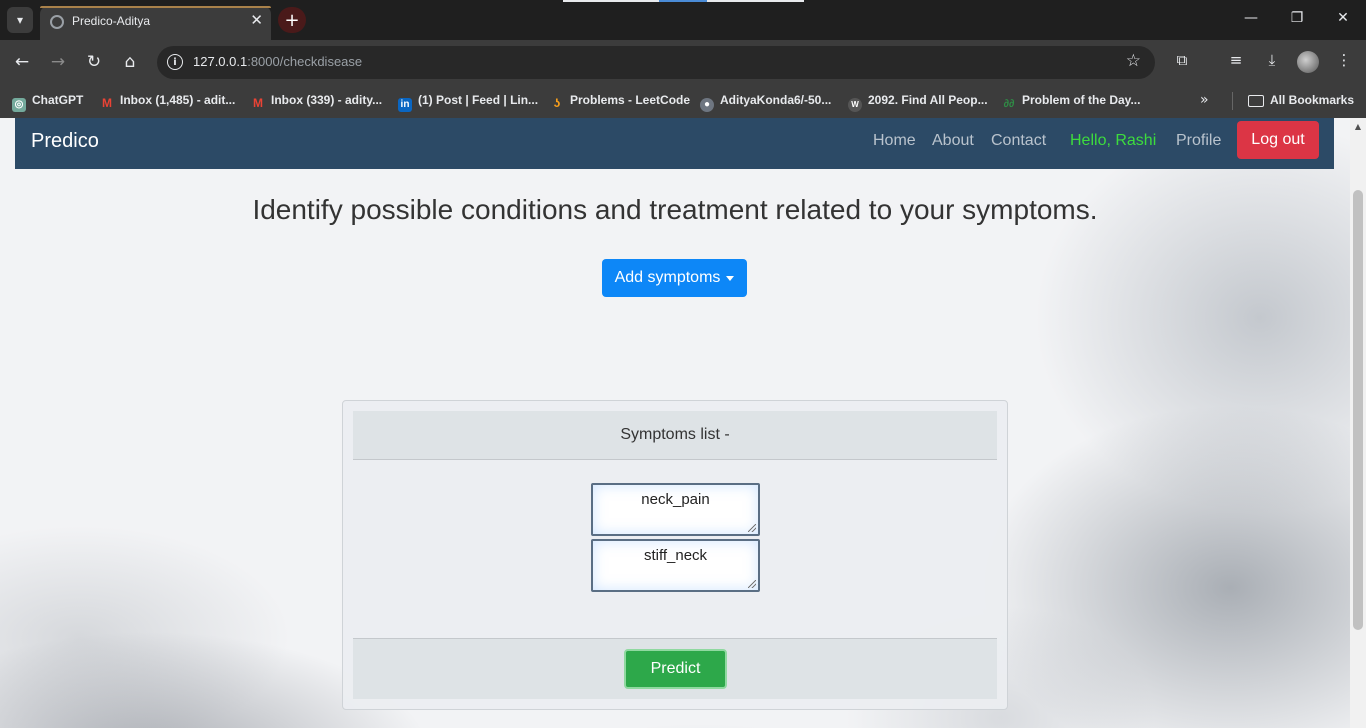 The height and width of the screenshot is (728, 1366). I want to click on brand-logo: Predico, so click(65, 141).